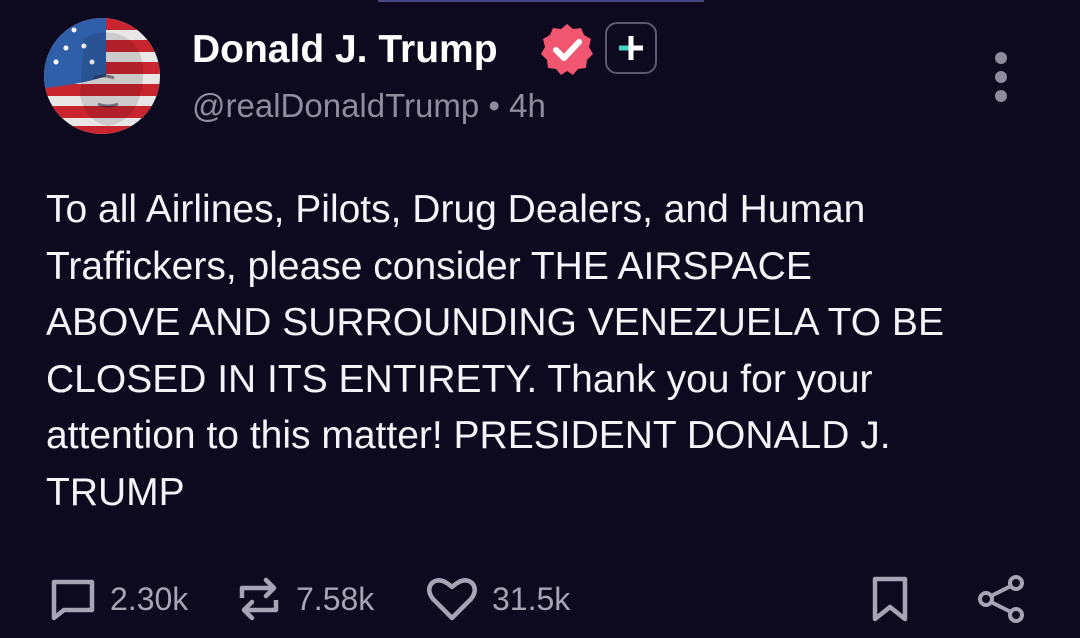 The image size is (1080, 638). What do you see at coordinates (495, 322) in the screenshot?
I see `post-text-line: ABOVE AND SURROUNDING VENEZUELA TO BE` at bounding box center [495, 322].